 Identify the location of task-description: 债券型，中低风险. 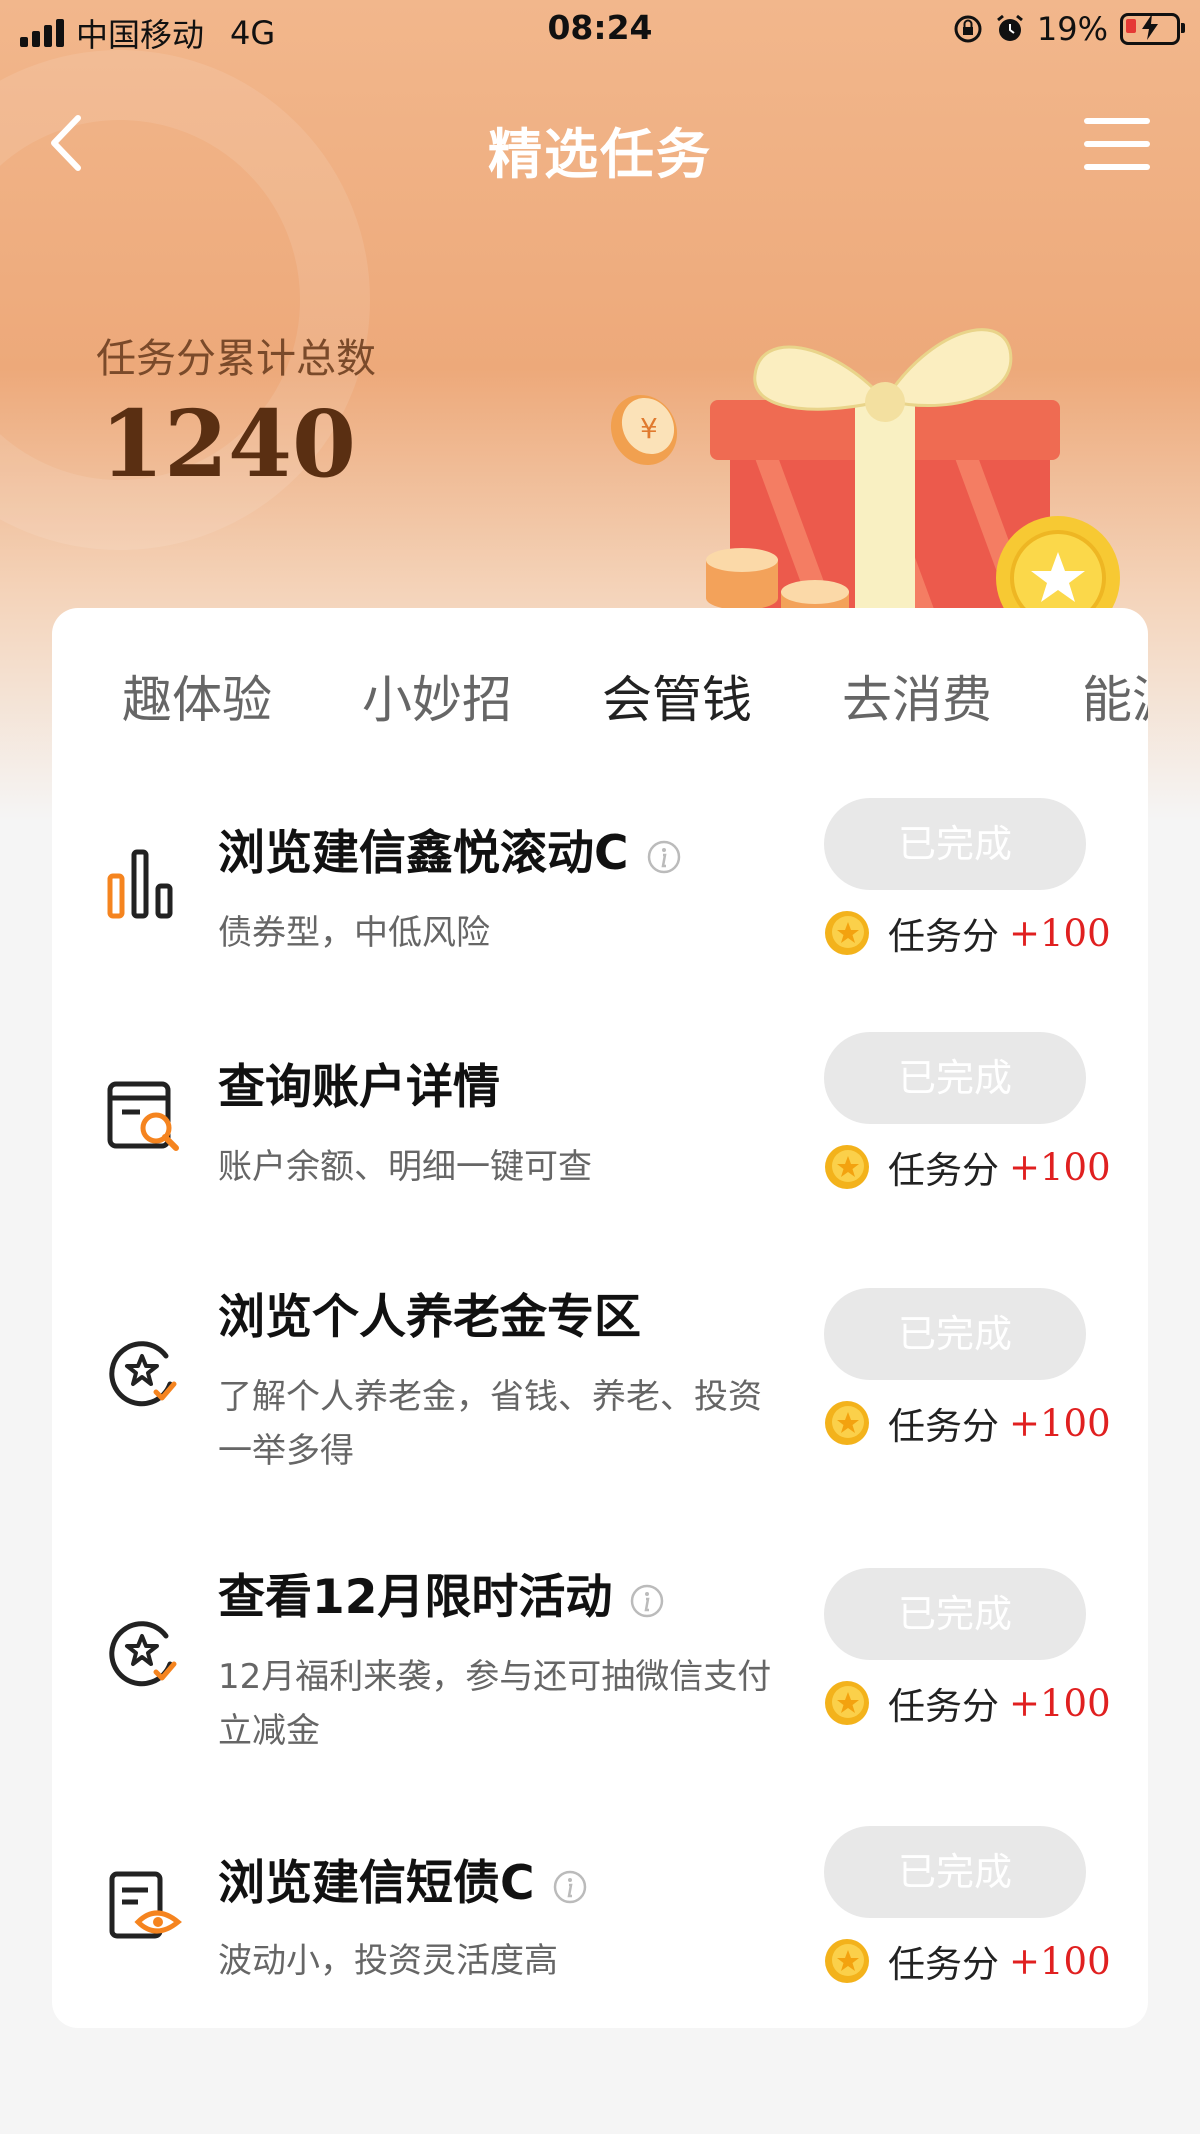
(354, 933).